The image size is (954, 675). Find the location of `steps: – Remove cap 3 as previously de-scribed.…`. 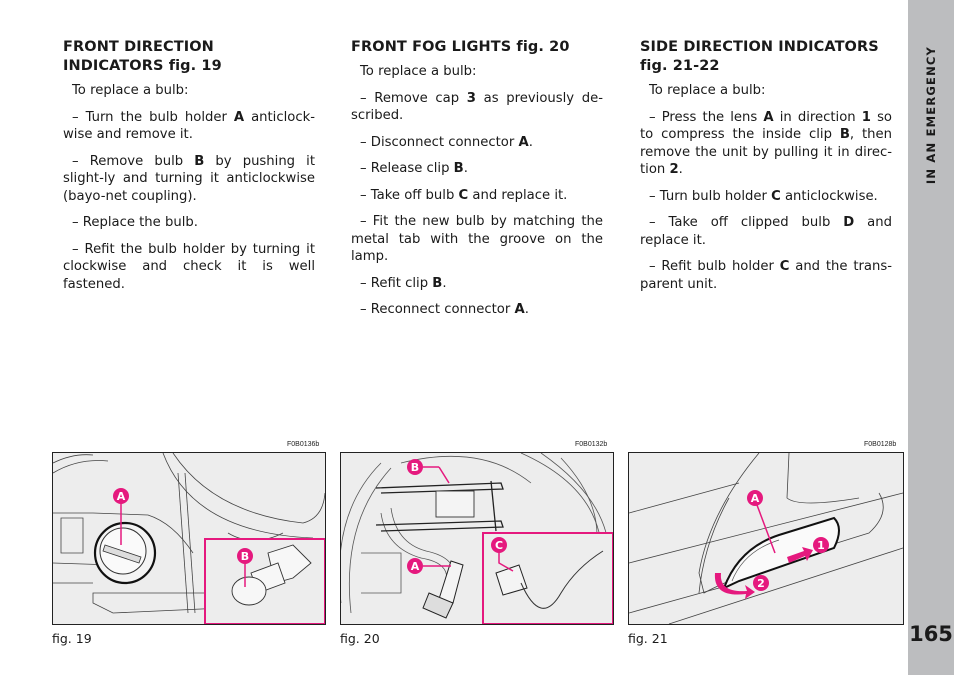

steps: – Remove cap 3 as previously de-scribed.… is located at coordinates (477, 204).